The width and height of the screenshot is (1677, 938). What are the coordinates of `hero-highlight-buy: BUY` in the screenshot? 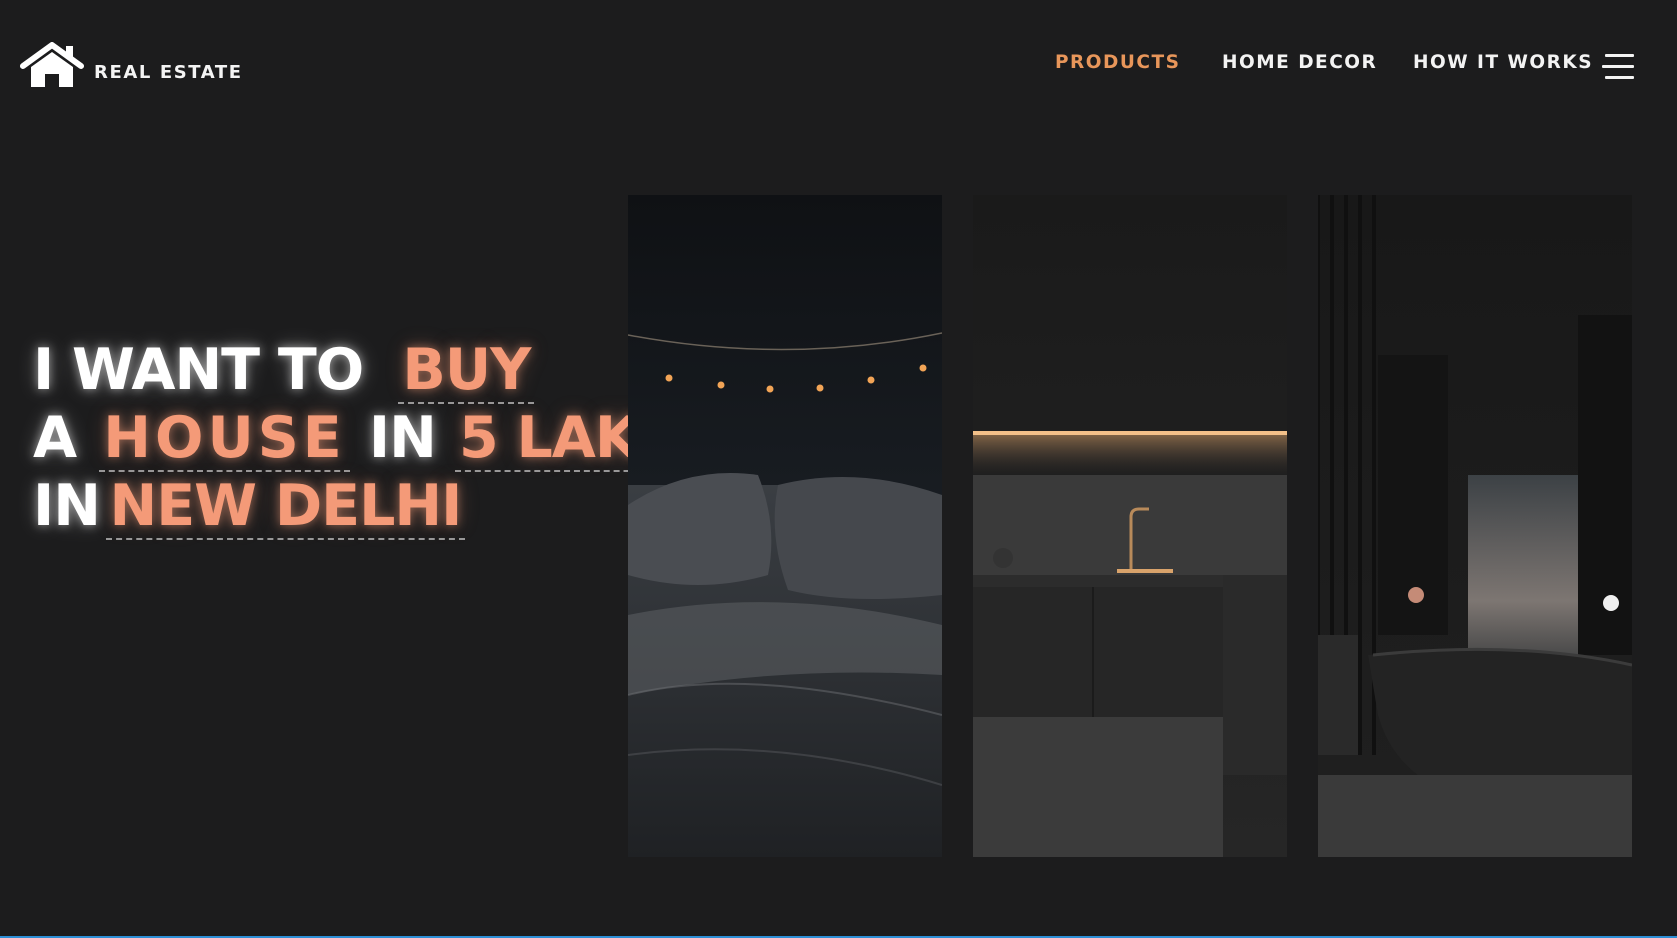 It's located at (466, 371).